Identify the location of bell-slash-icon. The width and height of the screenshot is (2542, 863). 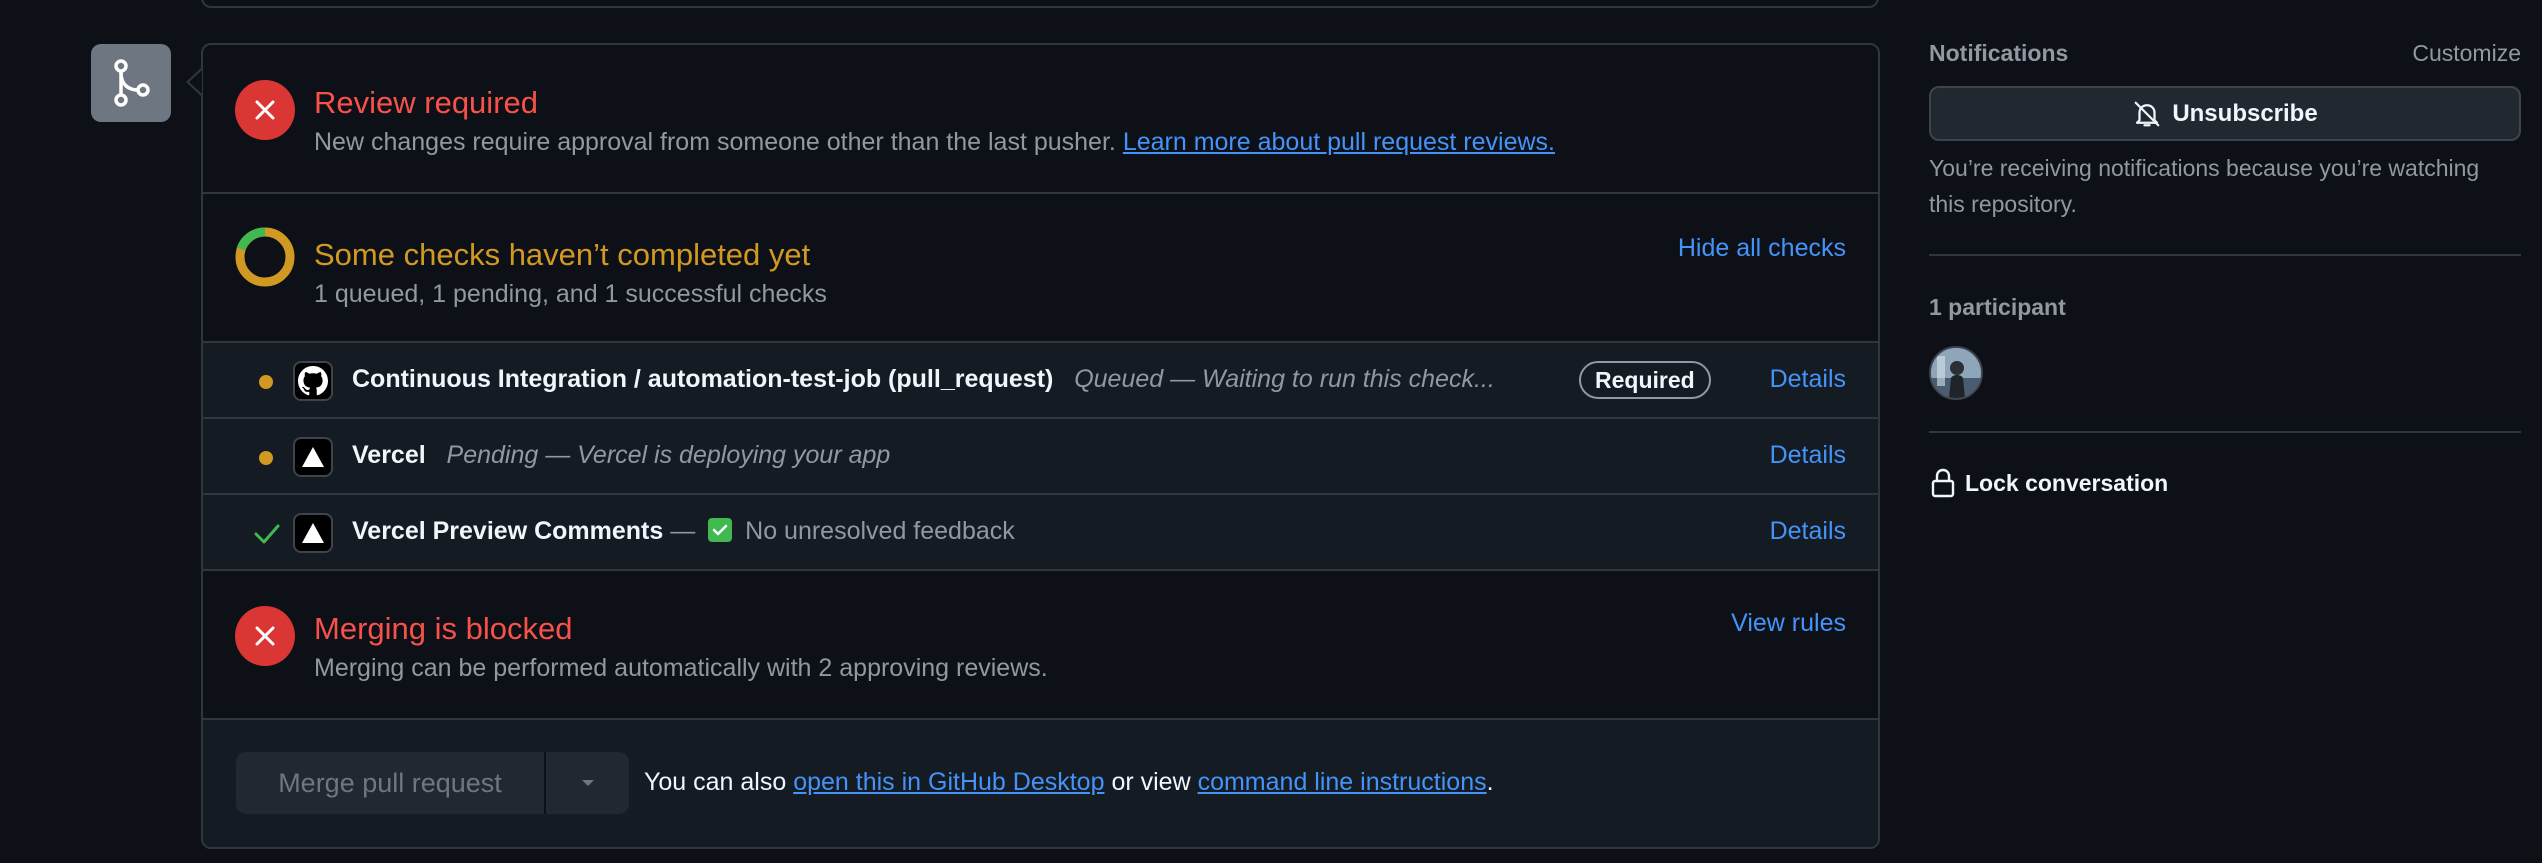
(2147, 113).